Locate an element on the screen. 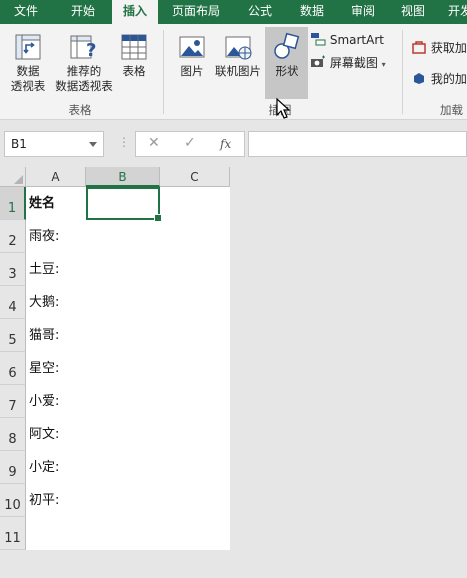 Image resolution: width=467 pixels, height=578 pixels. column-header-c: C is located at coordinates (195, 177).